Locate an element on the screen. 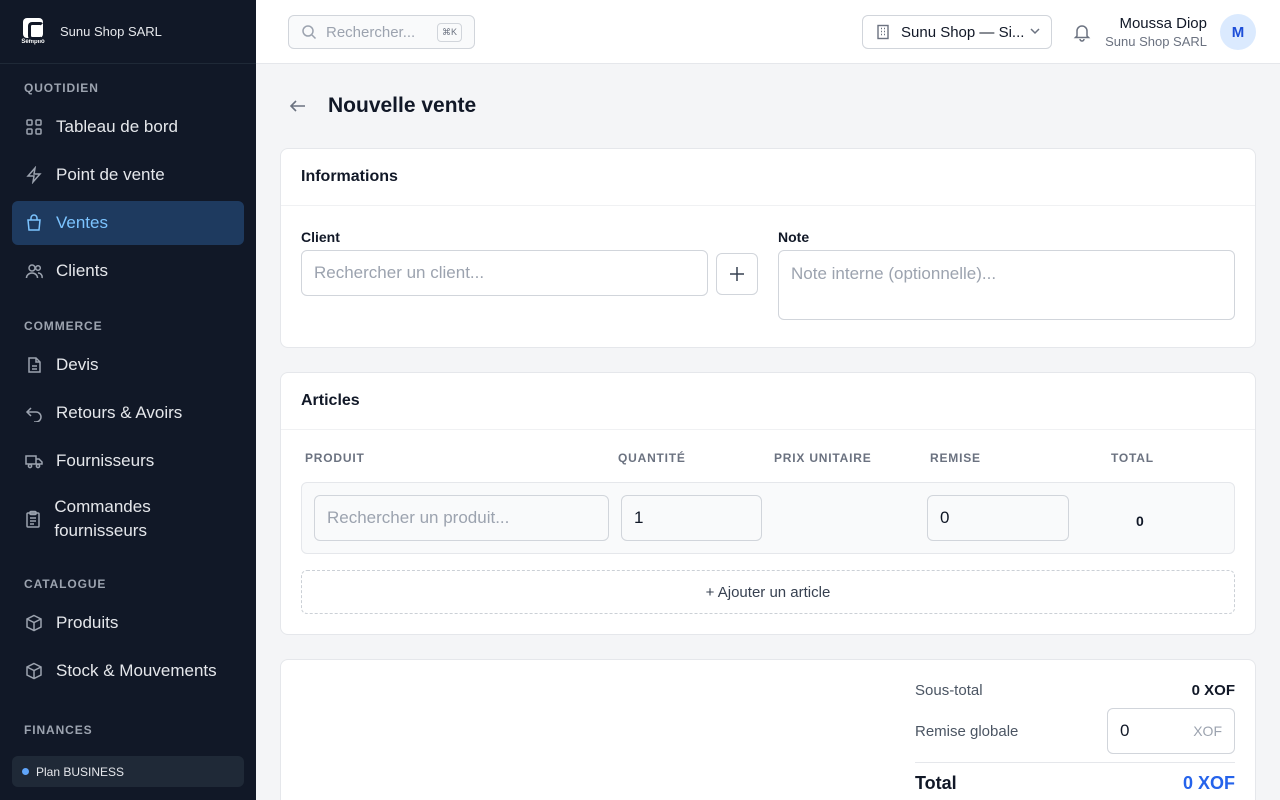  subtotal-value: 0 XOF is located at coordinates (1213, 690).